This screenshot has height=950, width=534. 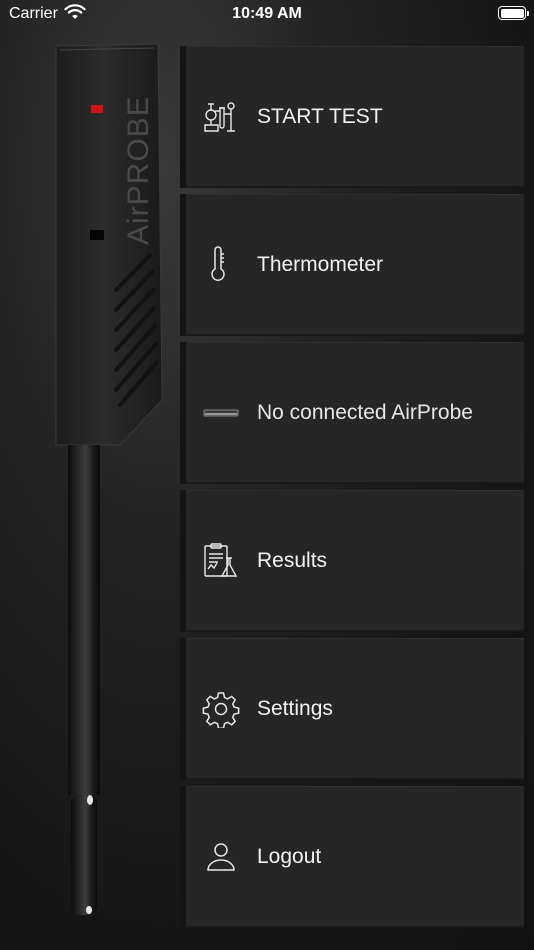 I want to click on menu-item-label: Results, so click(x=292, y=560).